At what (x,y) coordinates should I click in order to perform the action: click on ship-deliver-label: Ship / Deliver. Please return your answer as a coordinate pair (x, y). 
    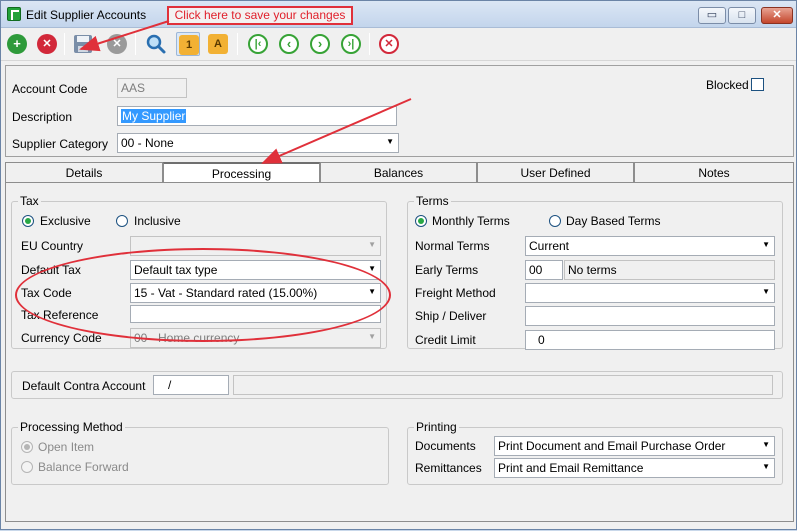
    Looking at the image, I should click on (451, 316).